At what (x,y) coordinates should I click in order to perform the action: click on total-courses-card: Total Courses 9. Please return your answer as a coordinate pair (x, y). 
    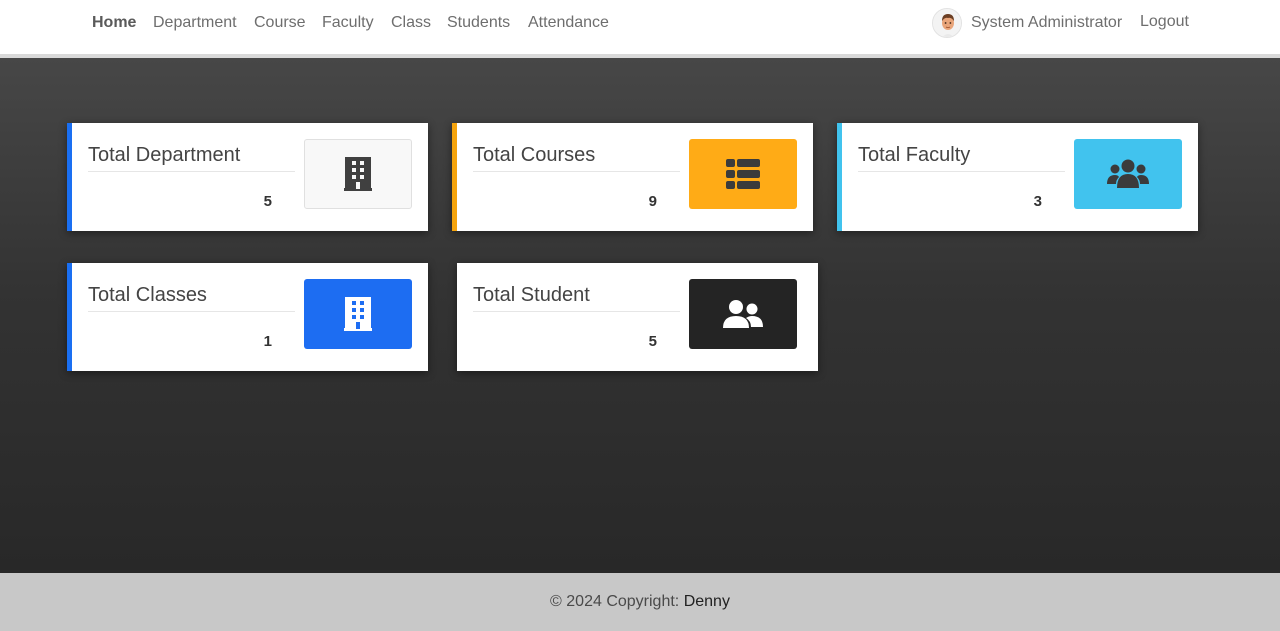
    Looking at the image, I should click on (632, 177).